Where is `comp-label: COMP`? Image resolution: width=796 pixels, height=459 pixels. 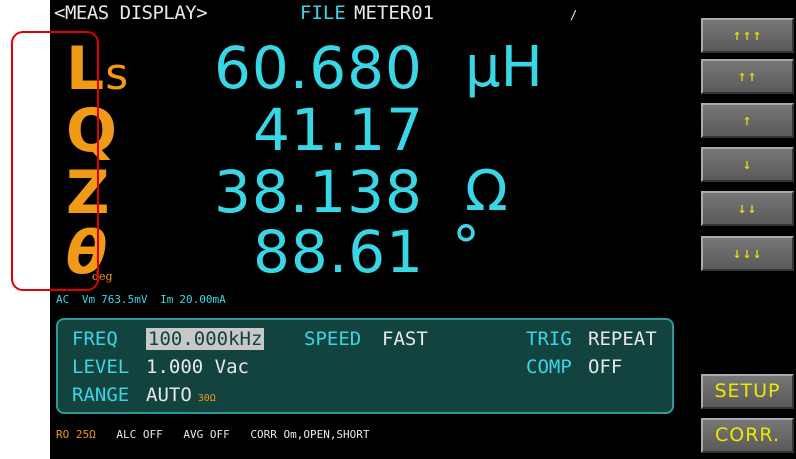
comp-label: COMP is located at coordinates (549, 367).